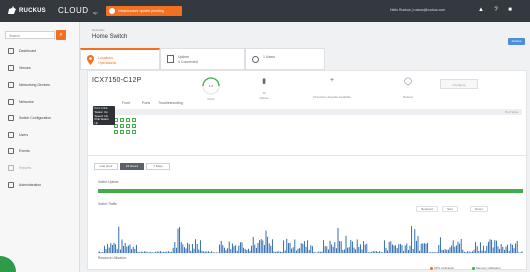 The image size is (530, 272). What do you see at coordinates (40, 51) in the screenshot?
I see `sidebar-item-dashboard: Dashboard` at bounding box center [40, 51].